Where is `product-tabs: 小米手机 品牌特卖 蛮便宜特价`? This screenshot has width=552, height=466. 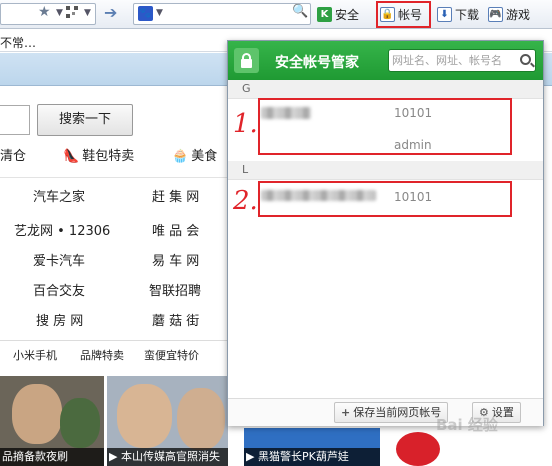
product-tabs: 小米手机 品牌特卖 蛮便宜特价 is located at coordinates (114, 353).